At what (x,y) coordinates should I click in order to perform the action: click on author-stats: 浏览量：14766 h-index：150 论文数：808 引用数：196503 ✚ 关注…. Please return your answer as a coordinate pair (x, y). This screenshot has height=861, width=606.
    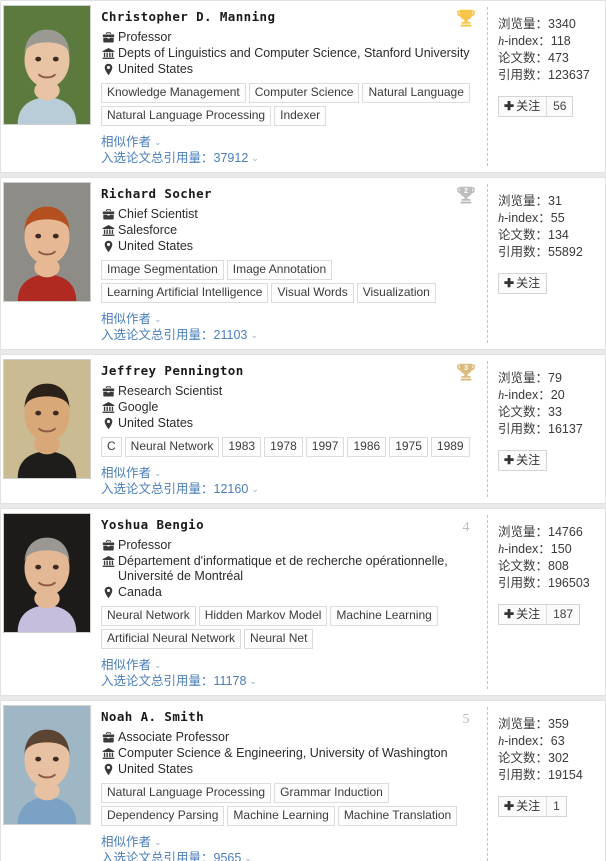
    Looking at the image, I should click on (546, 602).